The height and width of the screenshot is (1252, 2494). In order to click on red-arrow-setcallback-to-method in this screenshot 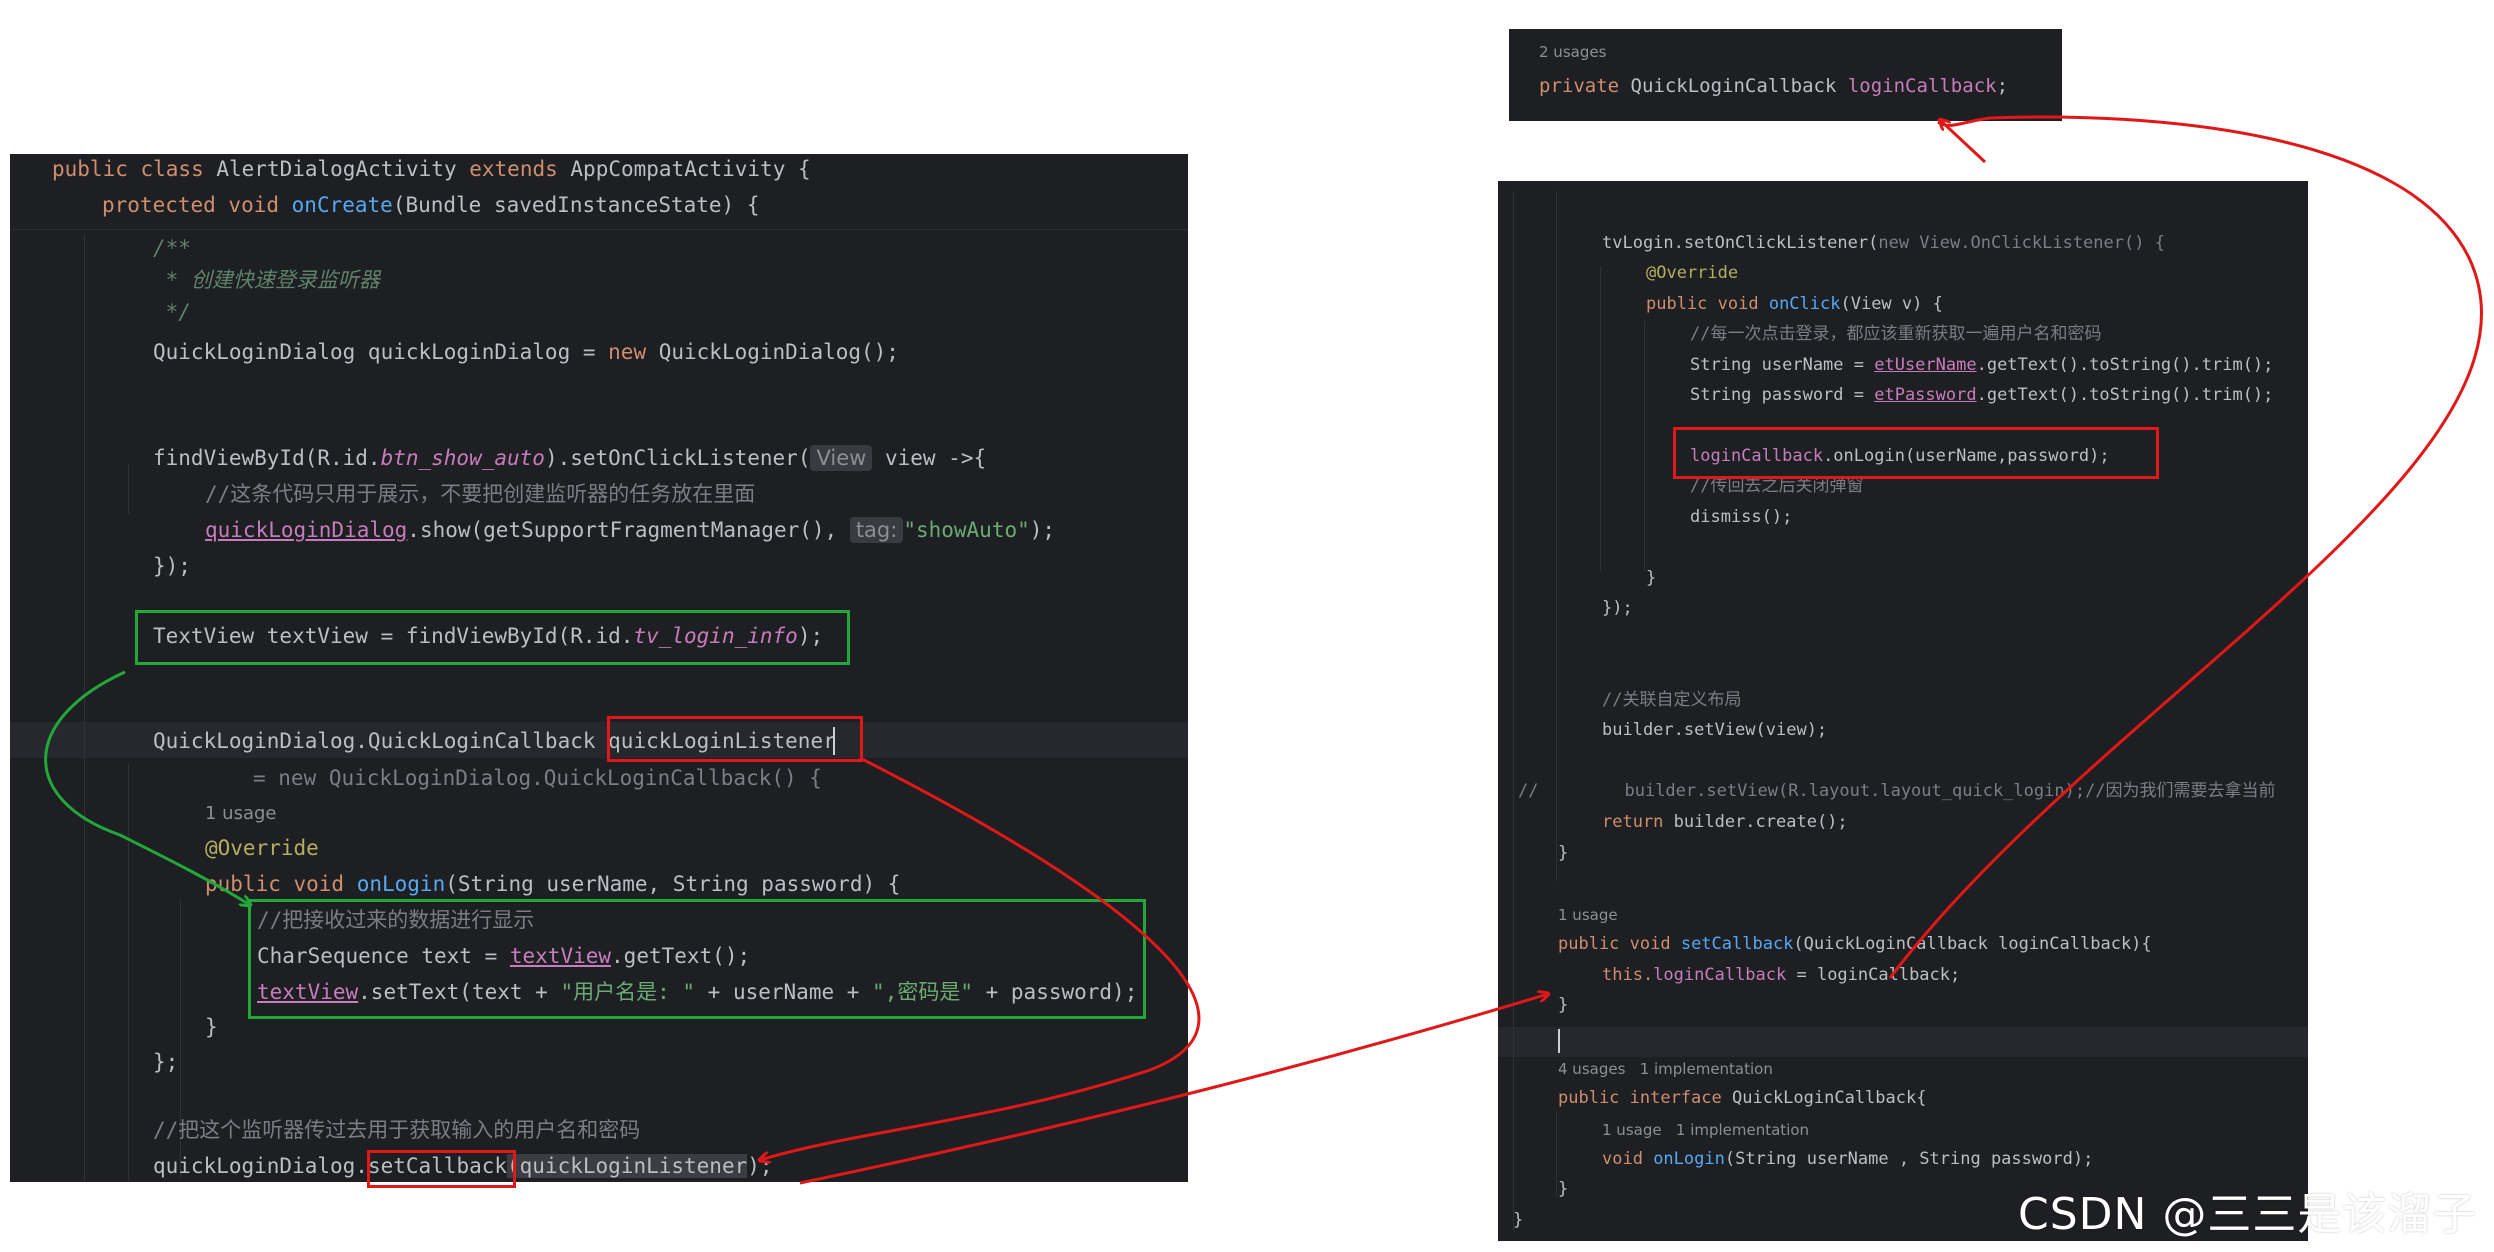, I will do `click(1173, 1089)`.